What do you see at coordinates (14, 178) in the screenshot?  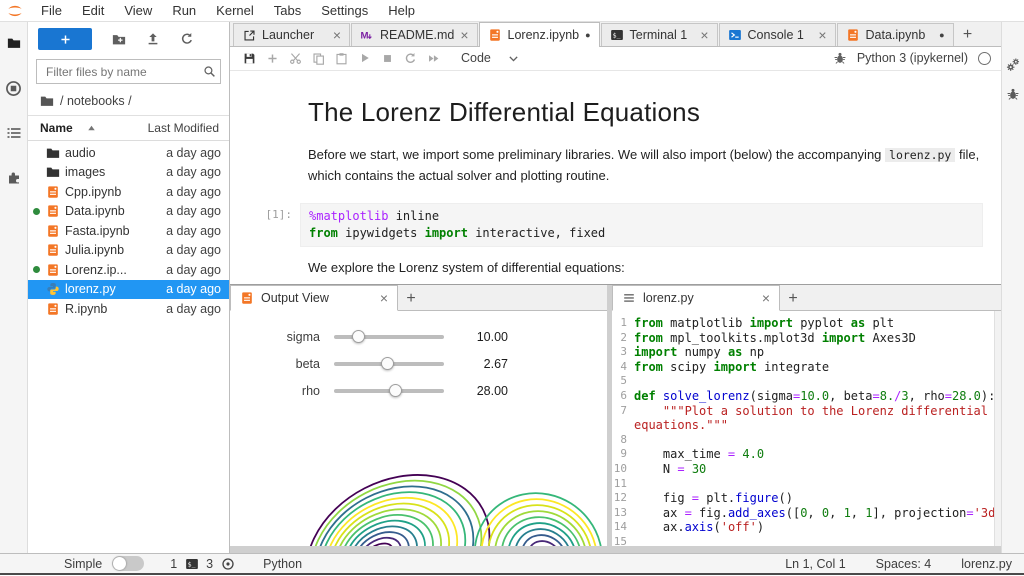 I see `activity-extensions` at bounding box center [14, 178].